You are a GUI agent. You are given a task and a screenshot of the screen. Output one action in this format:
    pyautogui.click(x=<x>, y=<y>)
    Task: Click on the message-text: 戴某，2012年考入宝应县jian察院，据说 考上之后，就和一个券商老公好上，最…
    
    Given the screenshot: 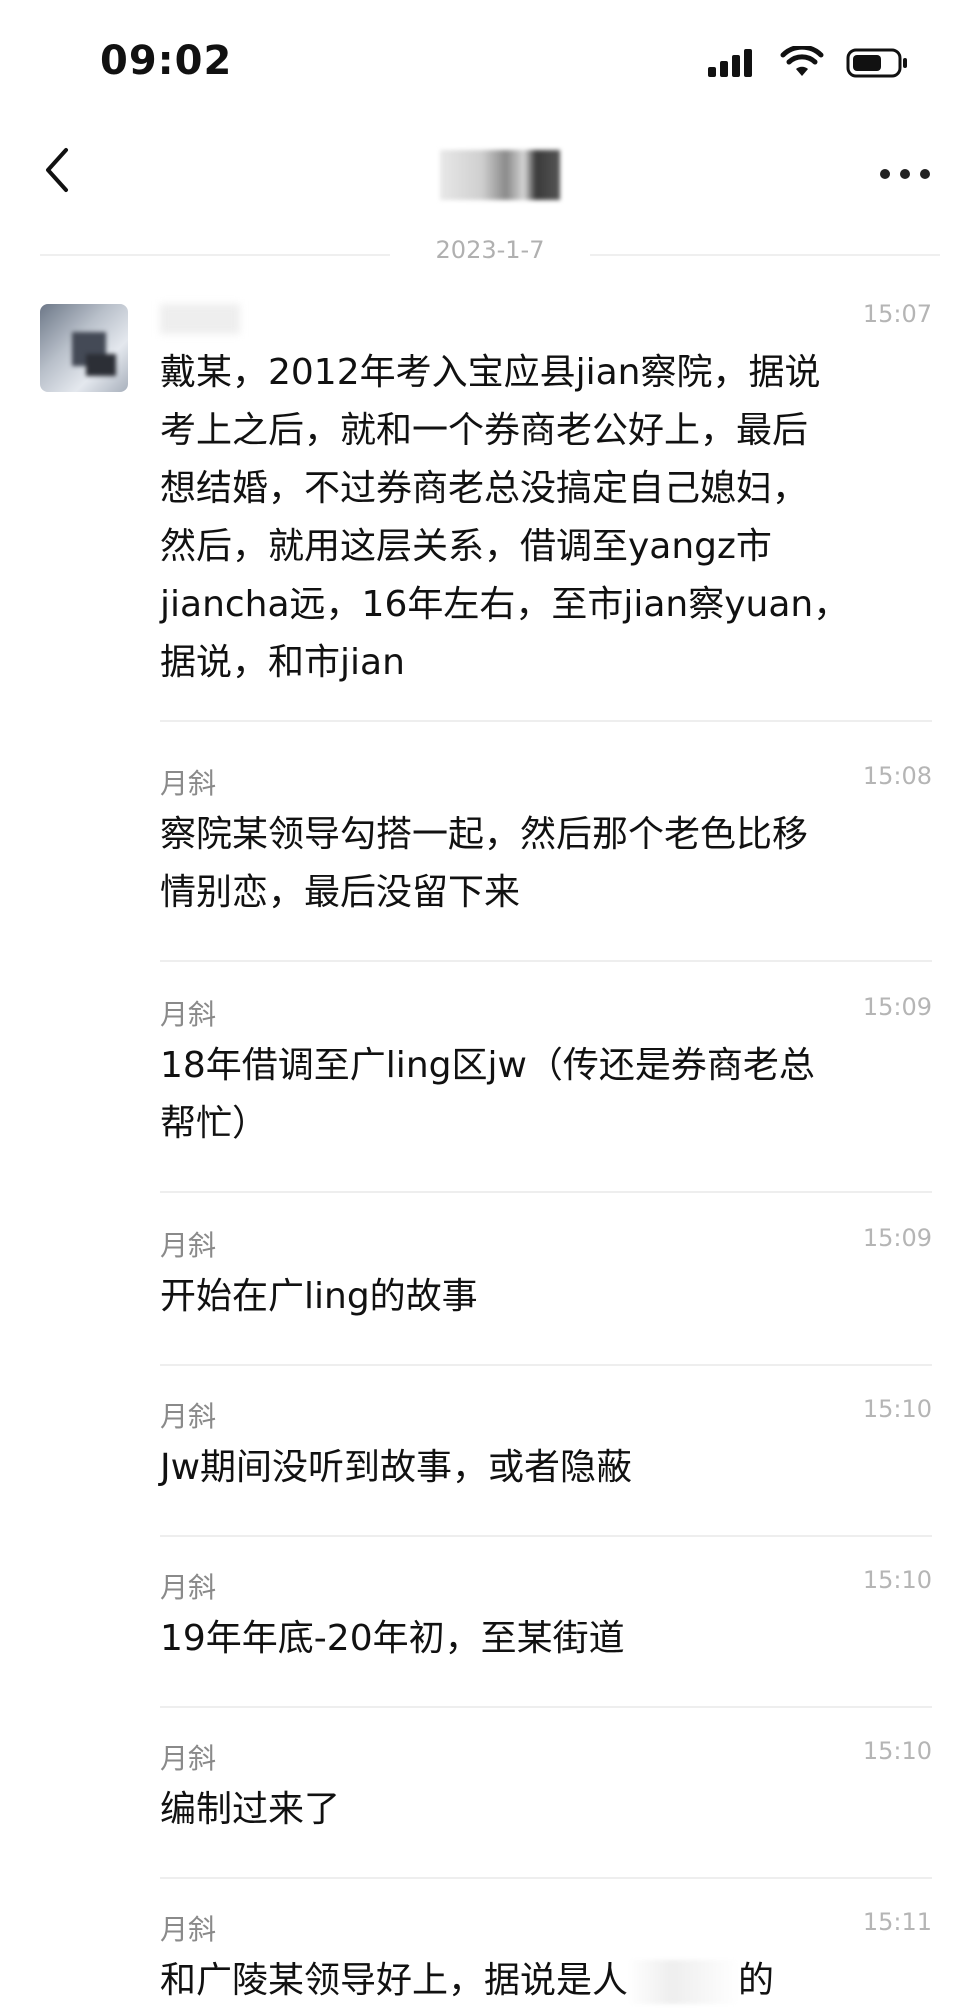 What is the action you would take?
    pyautogui.click(x=505, y=517)
    